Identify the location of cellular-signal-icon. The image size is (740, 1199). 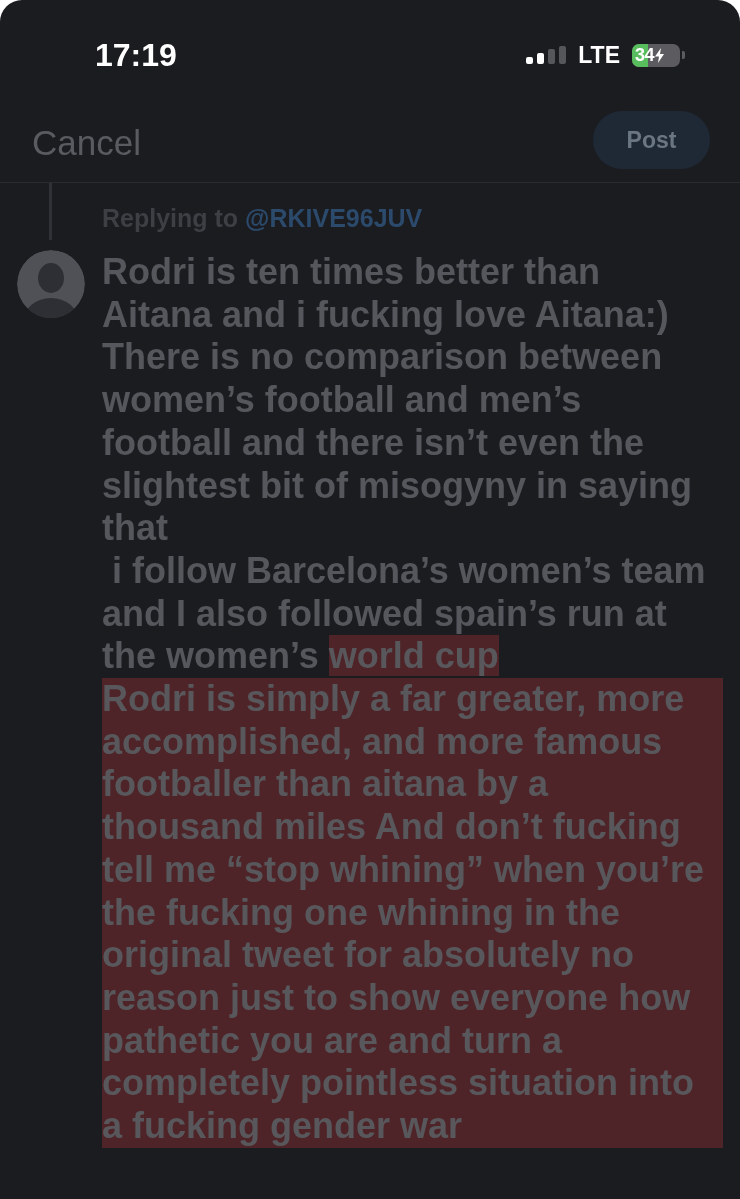
(547, 55).